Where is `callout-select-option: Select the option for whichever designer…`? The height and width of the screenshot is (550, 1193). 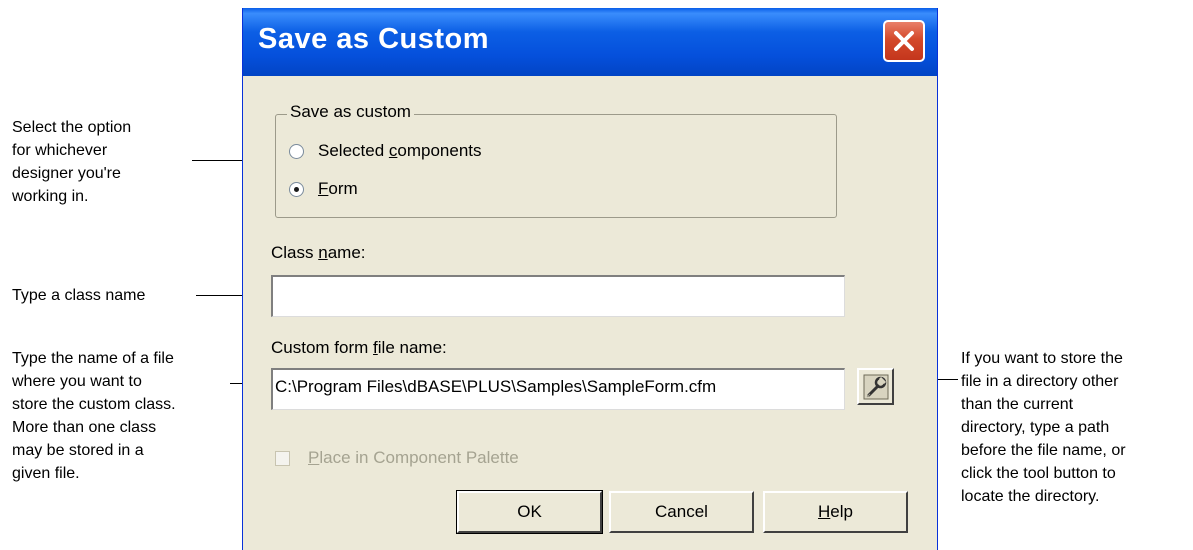 callout-select-option: Select the option for whichever designer… is located at coordinates (72, 162).